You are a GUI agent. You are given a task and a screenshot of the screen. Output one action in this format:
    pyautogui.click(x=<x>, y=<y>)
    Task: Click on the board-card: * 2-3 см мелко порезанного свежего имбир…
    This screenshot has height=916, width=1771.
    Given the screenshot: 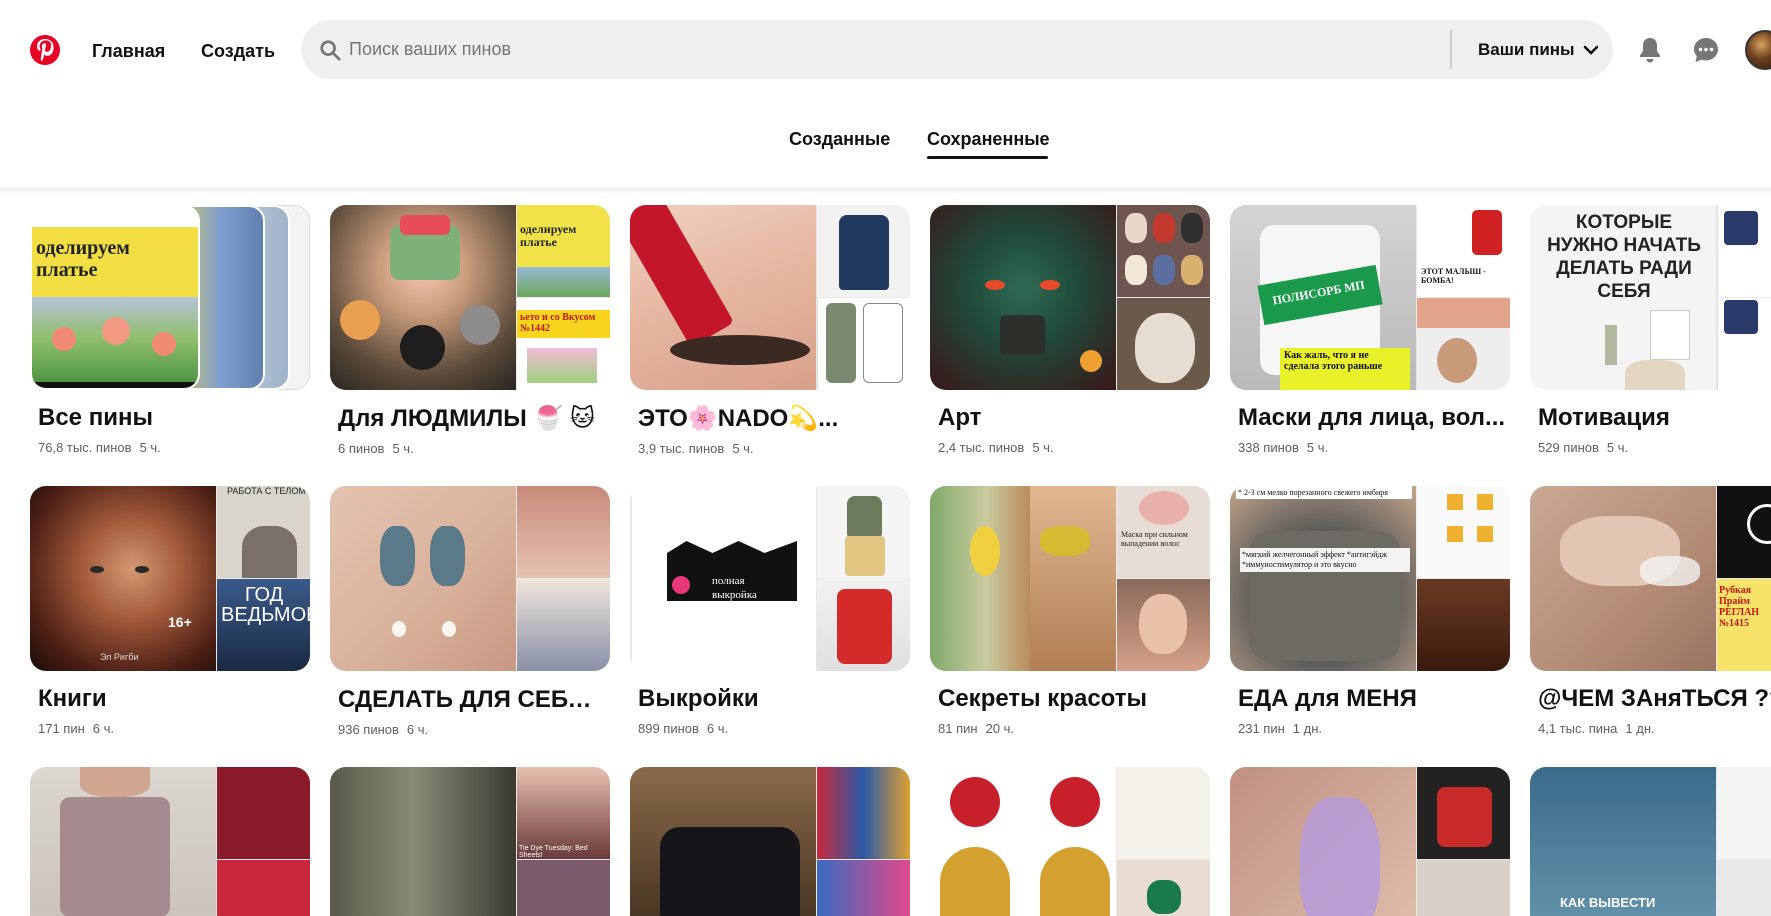 What is the action you would take?
    pyautogui.click(x=1370, y=611)
    